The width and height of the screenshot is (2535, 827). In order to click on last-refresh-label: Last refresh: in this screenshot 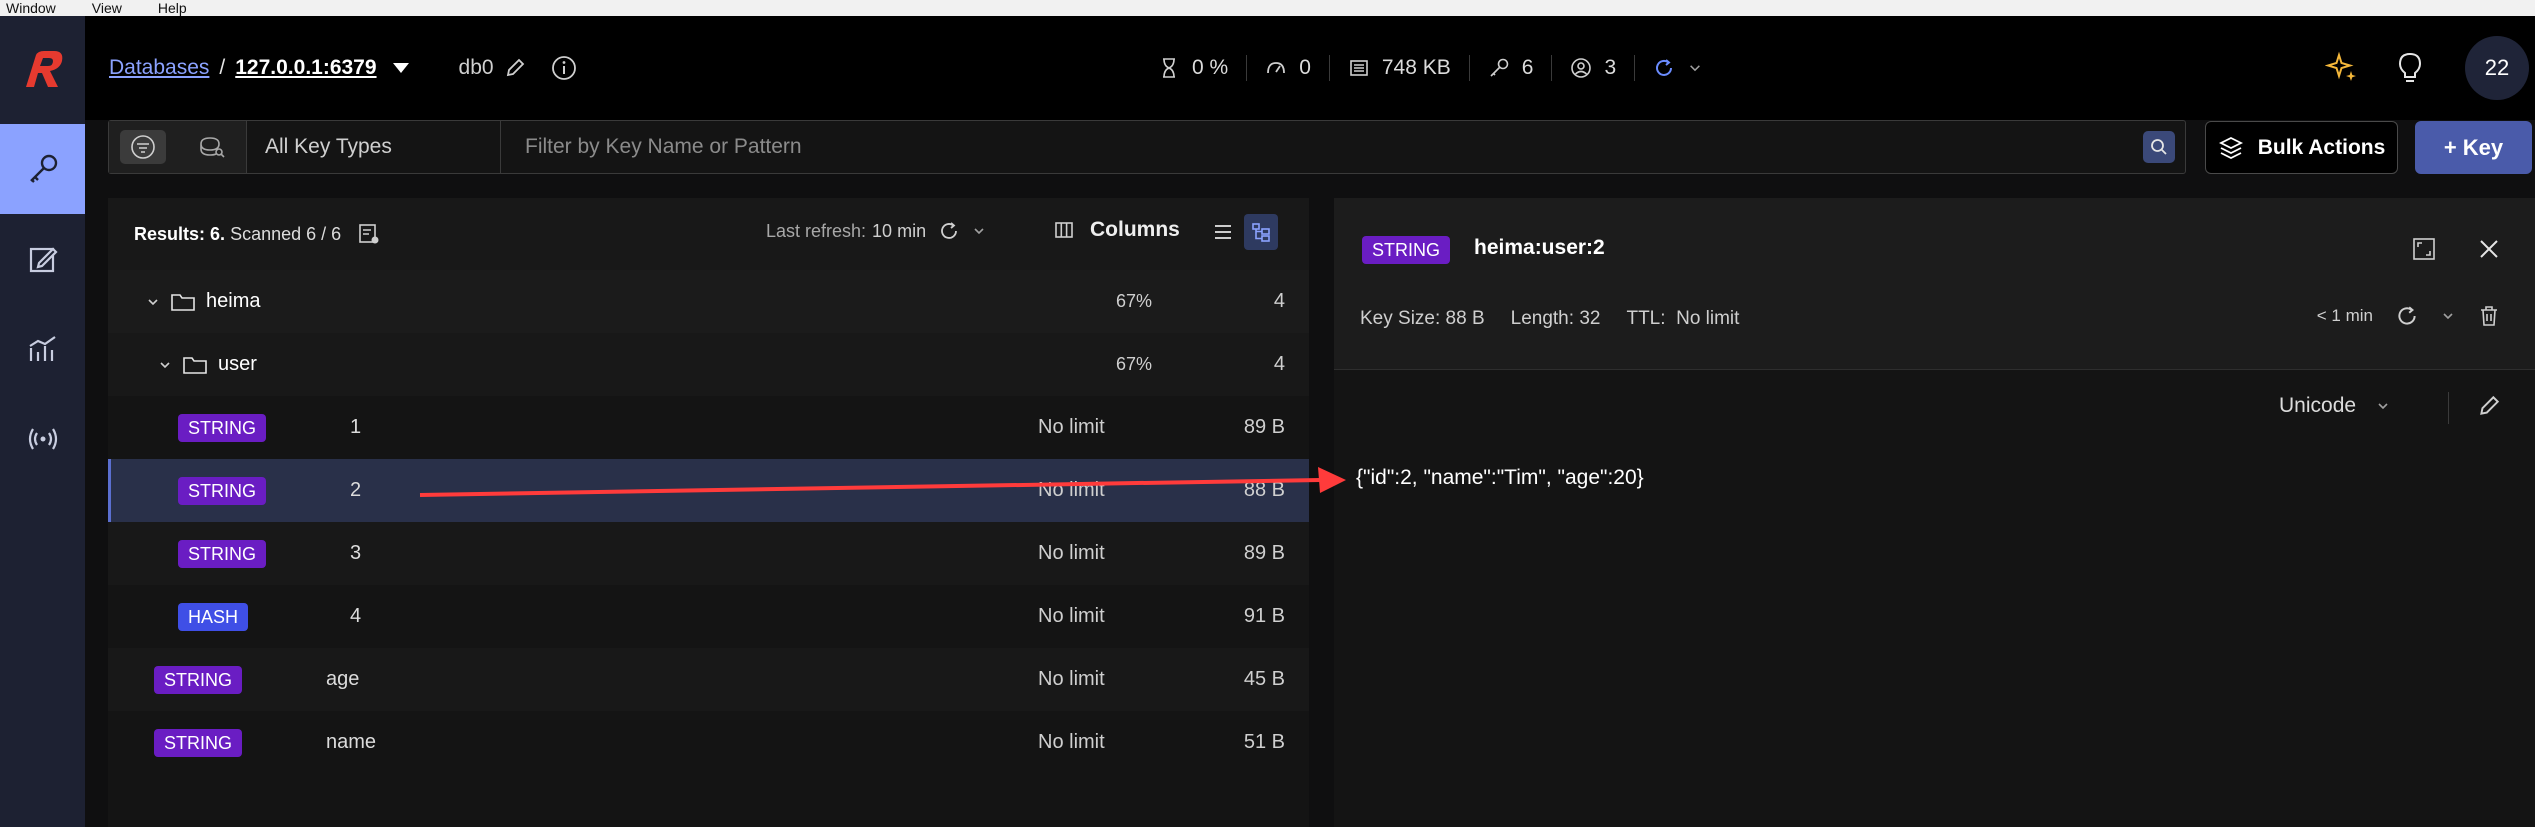, I will do `click(816, 230)`.